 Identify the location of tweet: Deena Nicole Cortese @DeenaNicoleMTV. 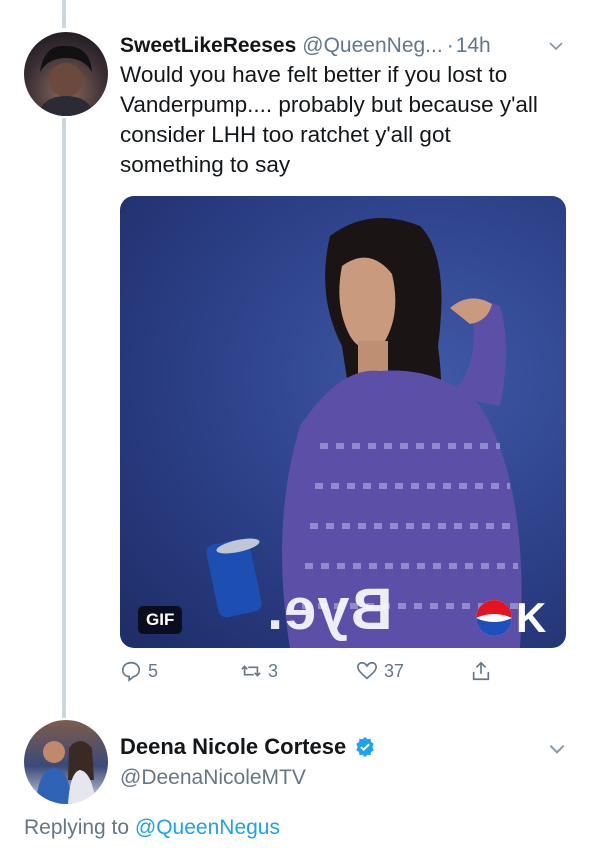
(345, 762).